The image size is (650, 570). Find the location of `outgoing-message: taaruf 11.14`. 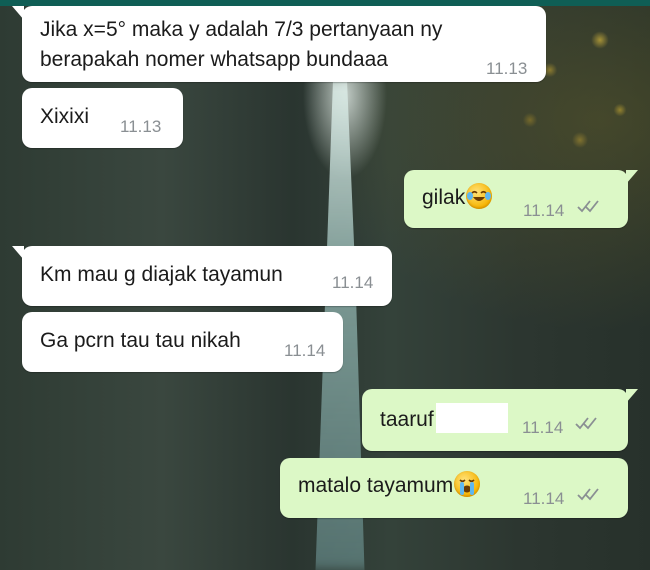

outgoing-message: taaruf 11.14 is located at coordinates (500, 420).